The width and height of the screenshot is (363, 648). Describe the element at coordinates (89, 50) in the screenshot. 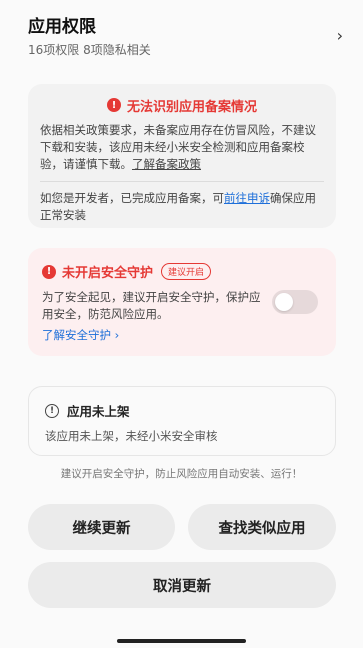

I see `permissions-subtitle: 16项权限 8项隐私相关` at that location.